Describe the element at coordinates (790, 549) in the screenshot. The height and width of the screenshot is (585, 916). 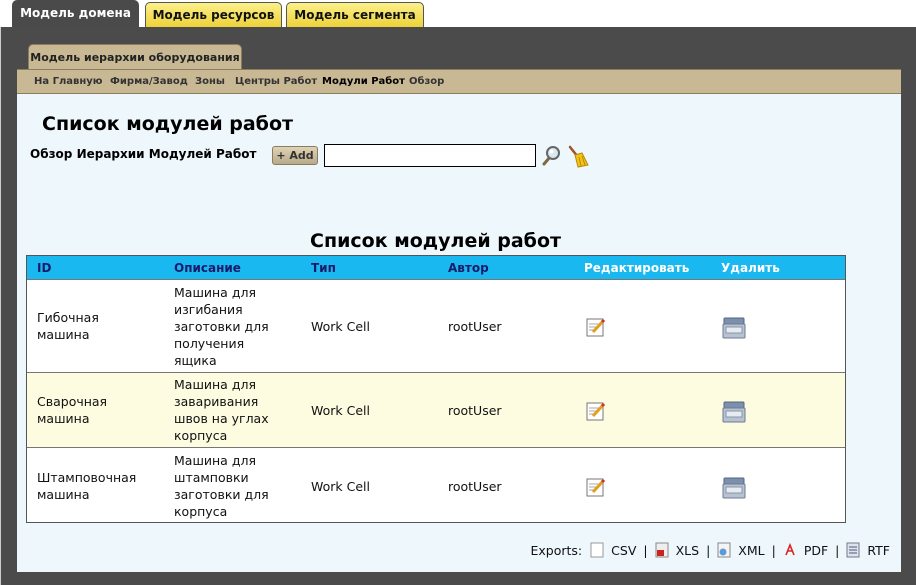
I see `pdf-file-icon` at that location.